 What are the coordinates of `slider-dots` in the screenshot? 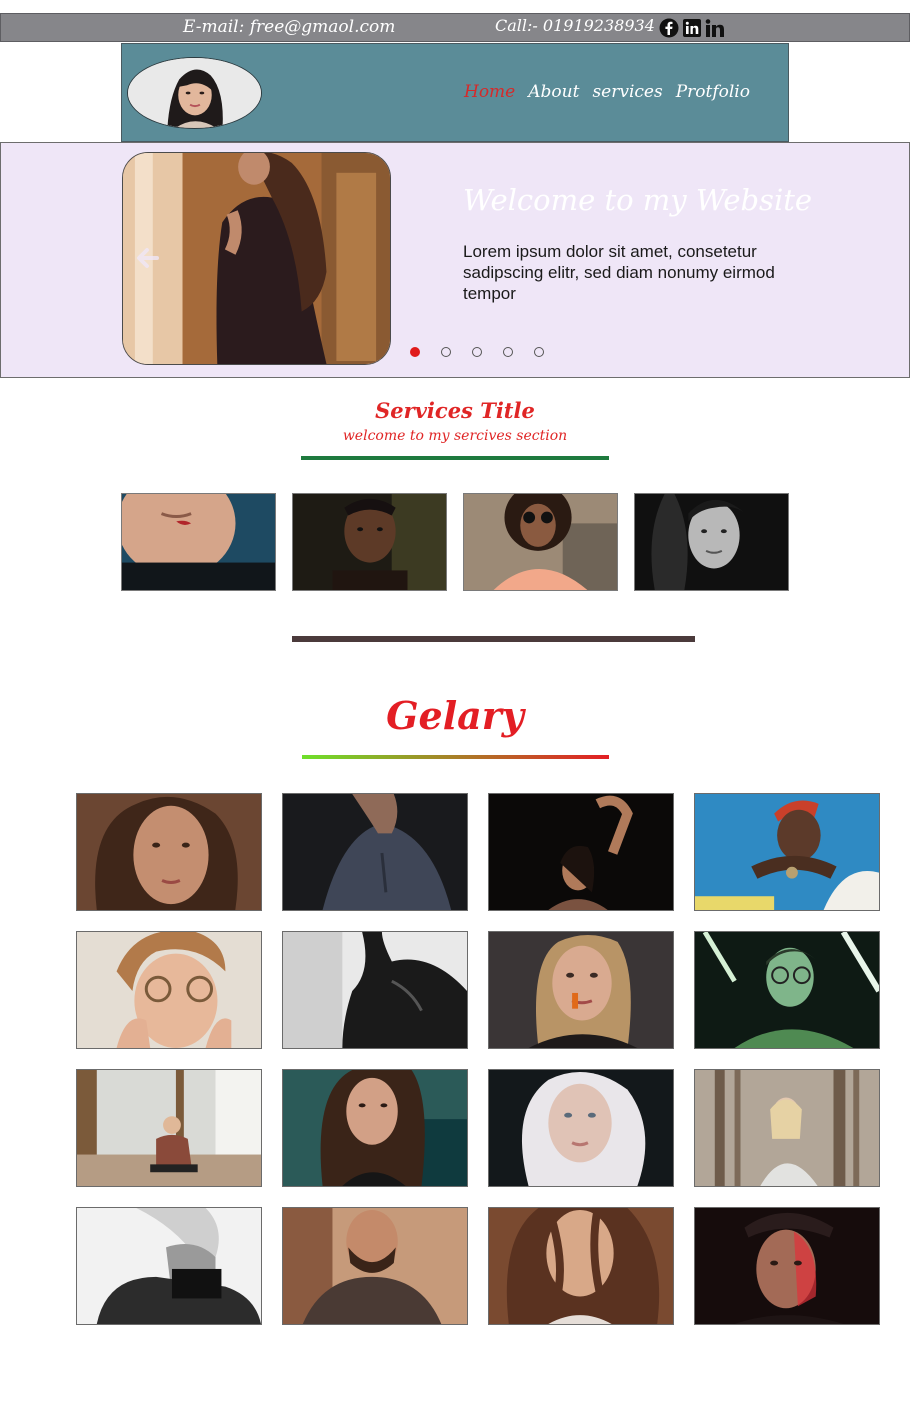 It's located at (477, 352).